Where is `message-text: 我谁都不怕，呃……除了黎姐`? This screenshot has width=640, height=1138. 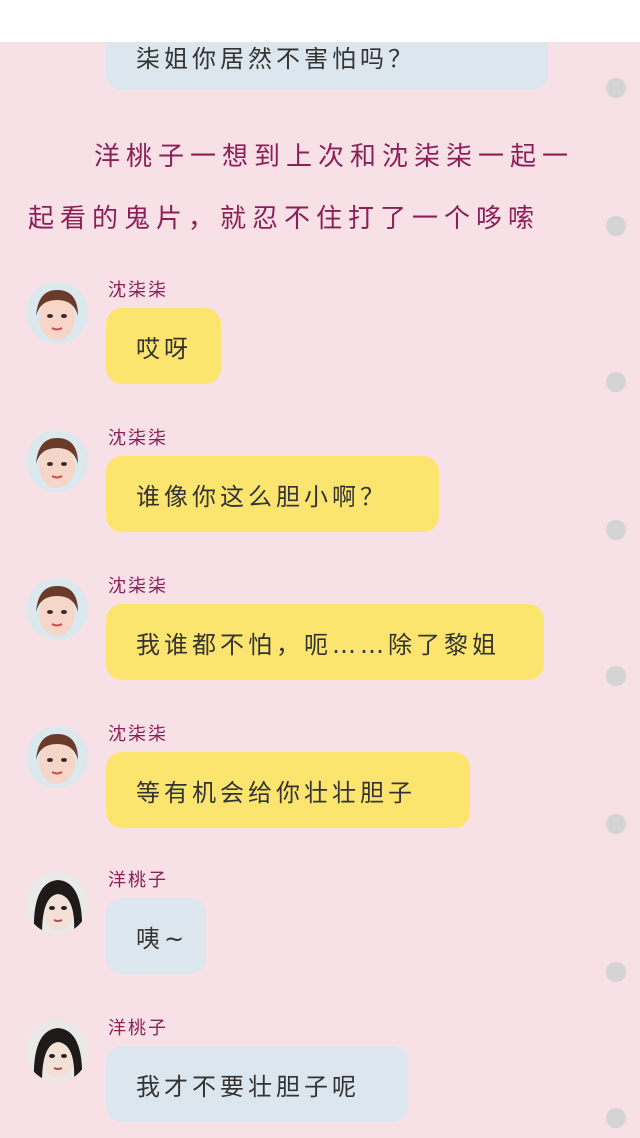 message-text: 我谁都不怕，呃……除了黎姐 is located at coordinates (318, 644).